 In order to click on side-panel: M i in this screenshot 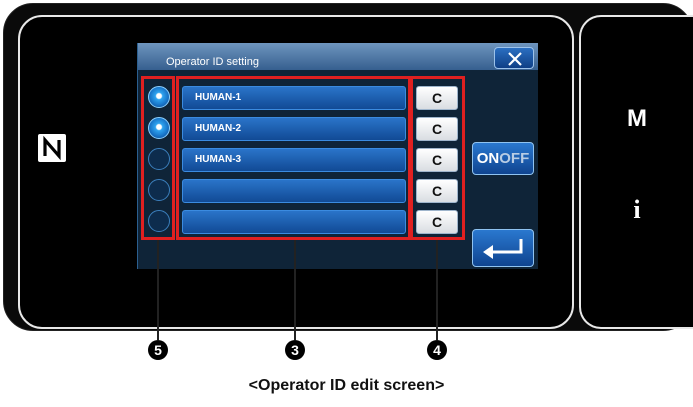, I will do `click(636, 172)`.